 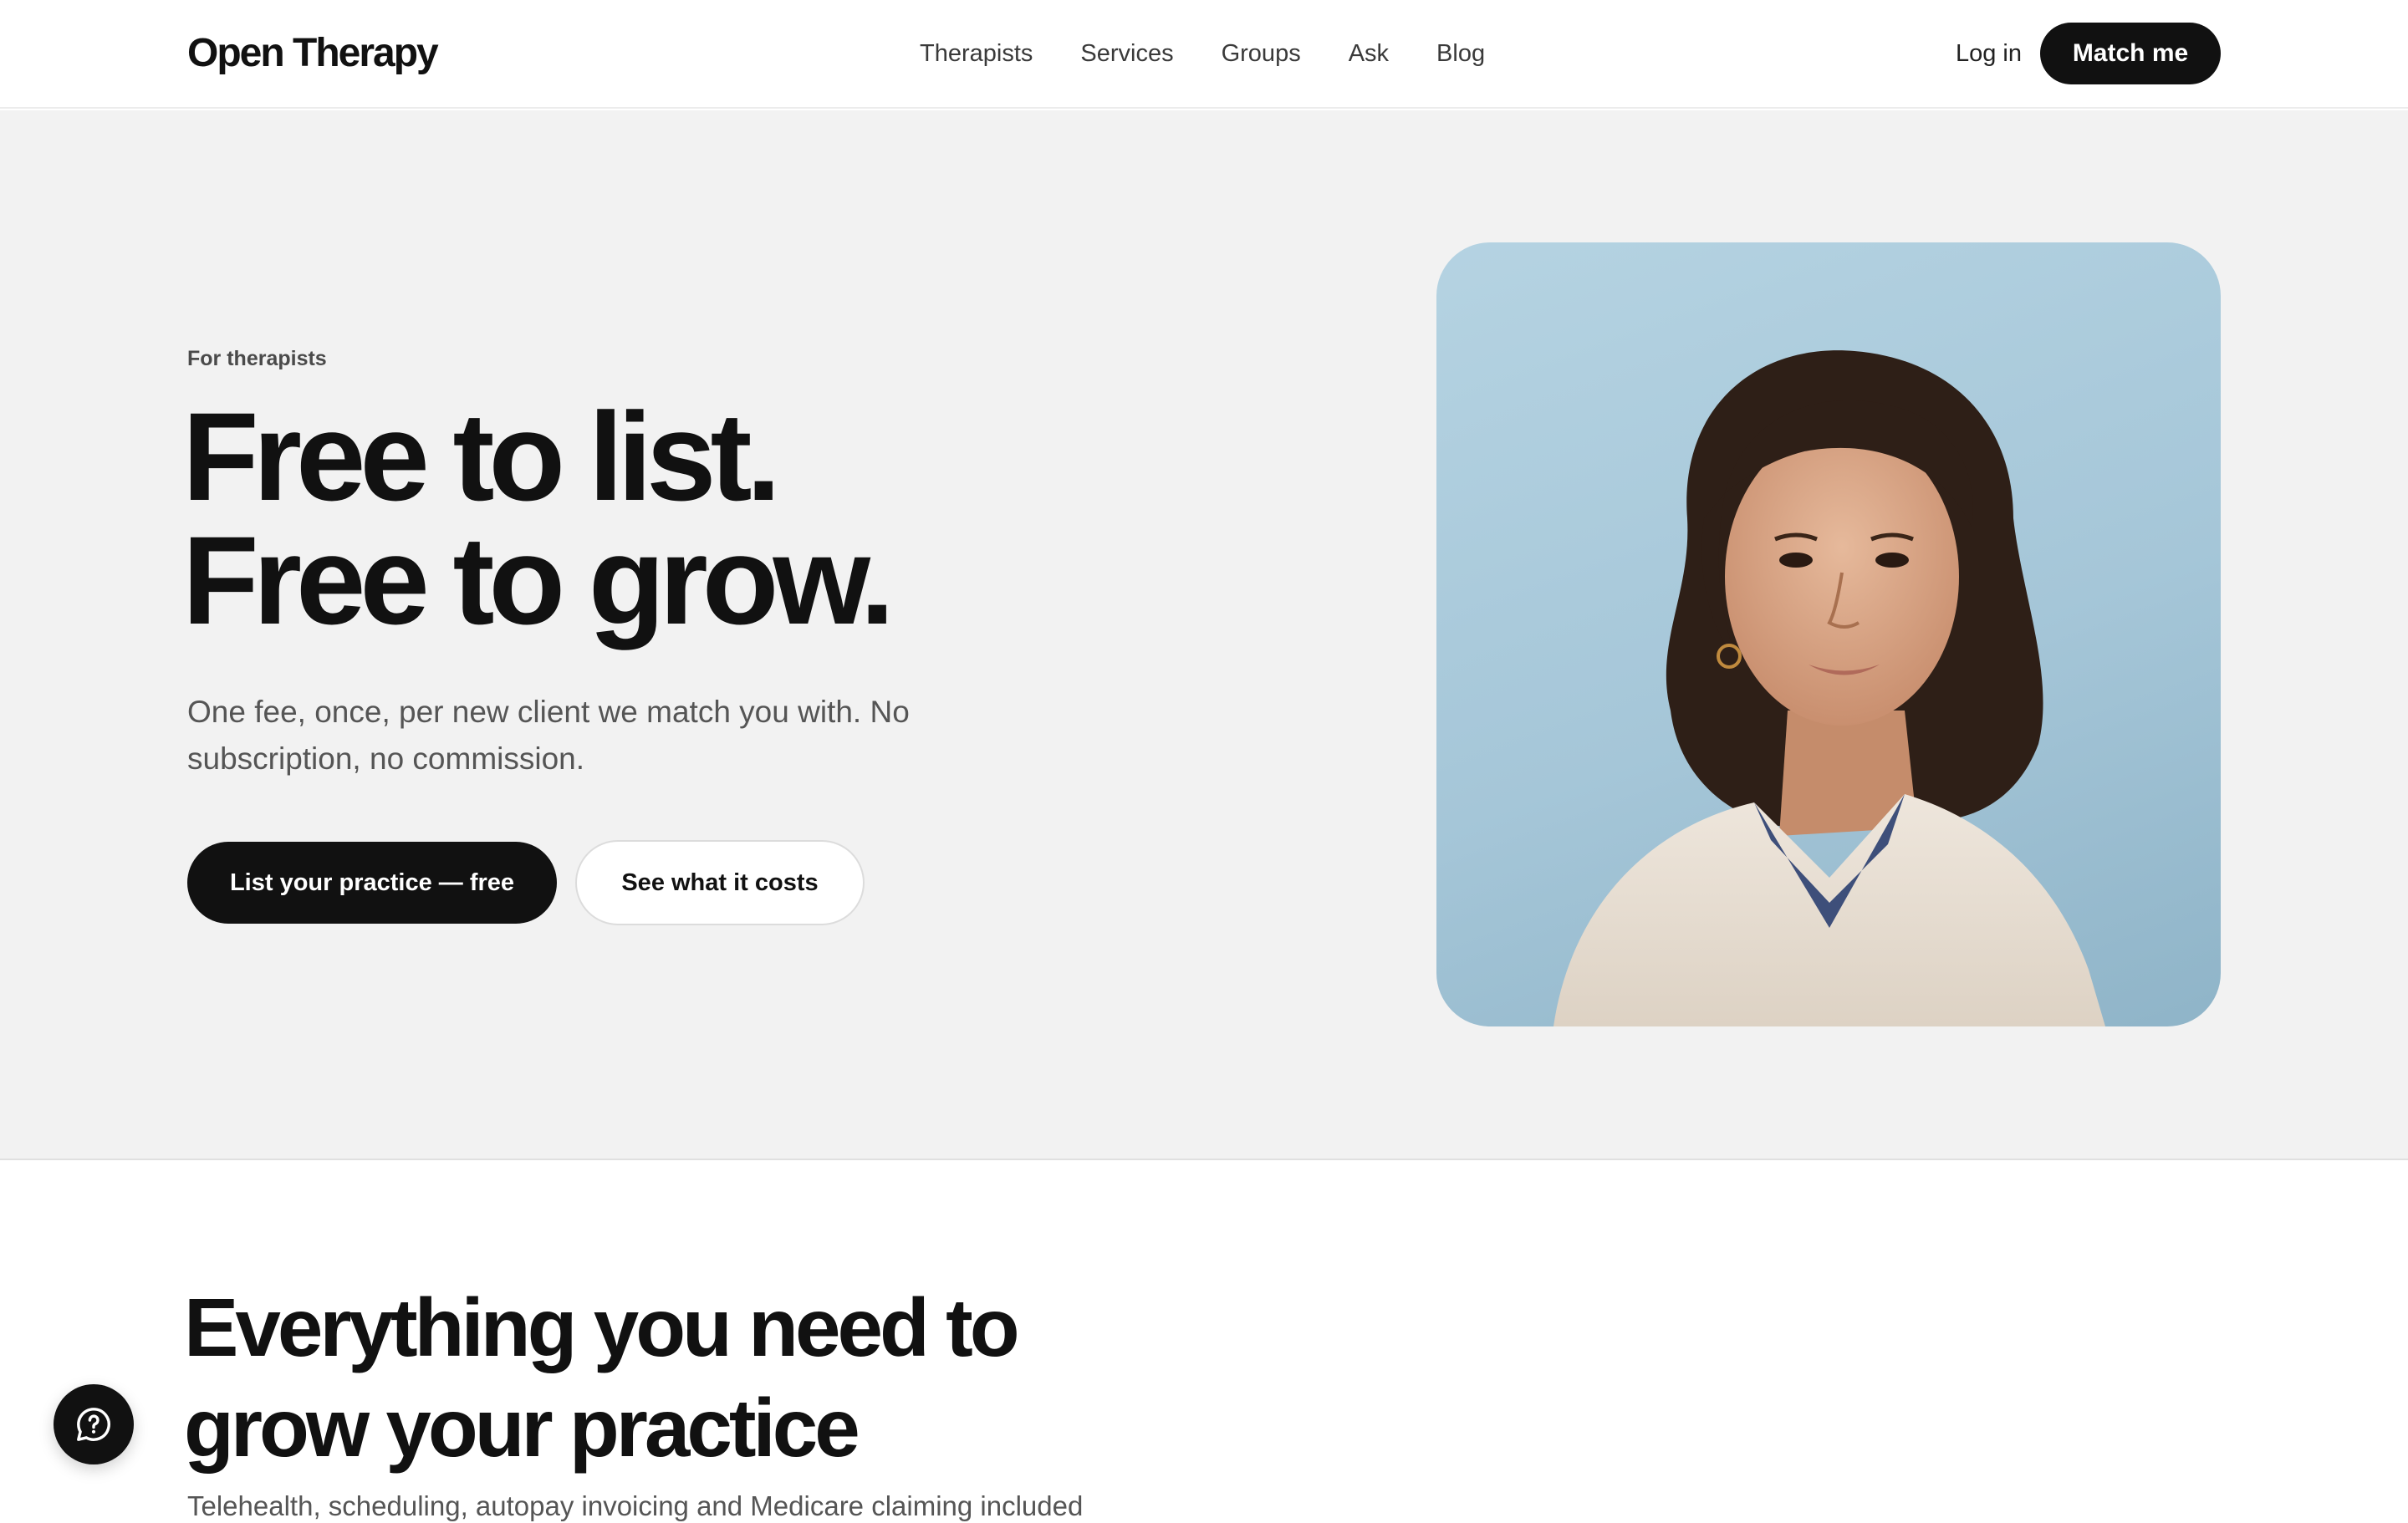 What do you see at coordinates (313, 53) in the screenshot?
I see `brand-logo: Open Therapy` at bounding box center [313, 53].